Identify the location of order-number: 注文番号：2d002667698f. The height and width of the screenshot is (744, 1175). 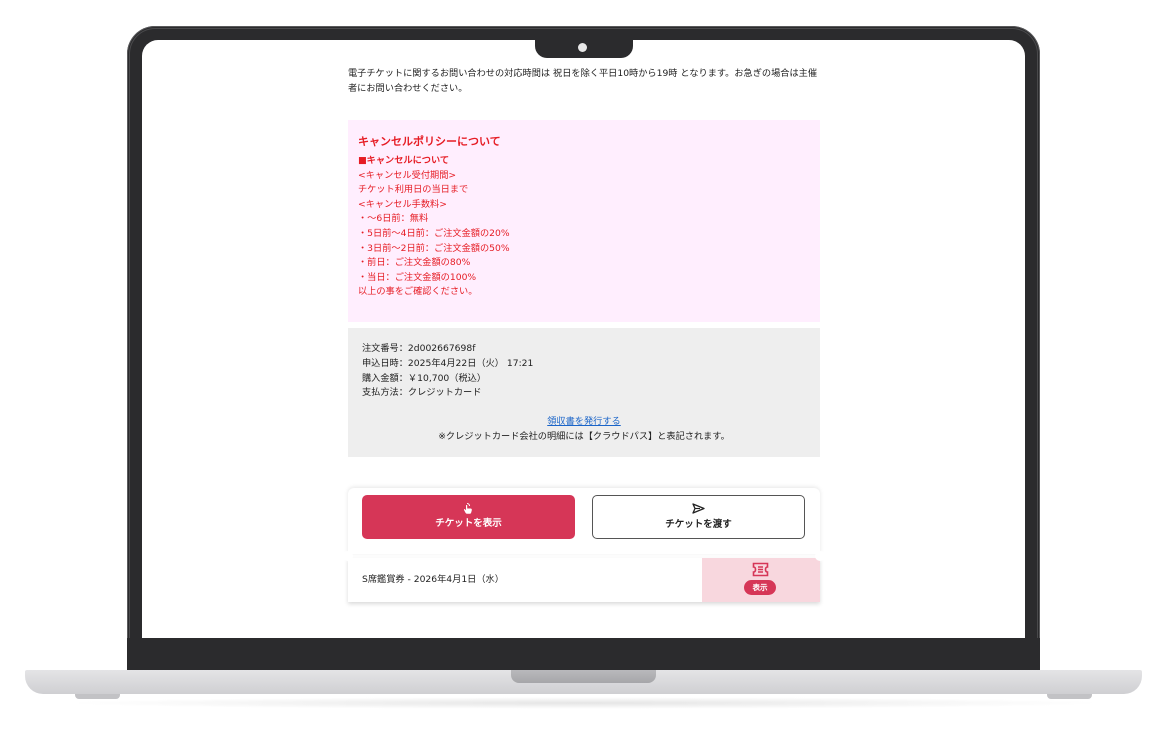
(419, 348).